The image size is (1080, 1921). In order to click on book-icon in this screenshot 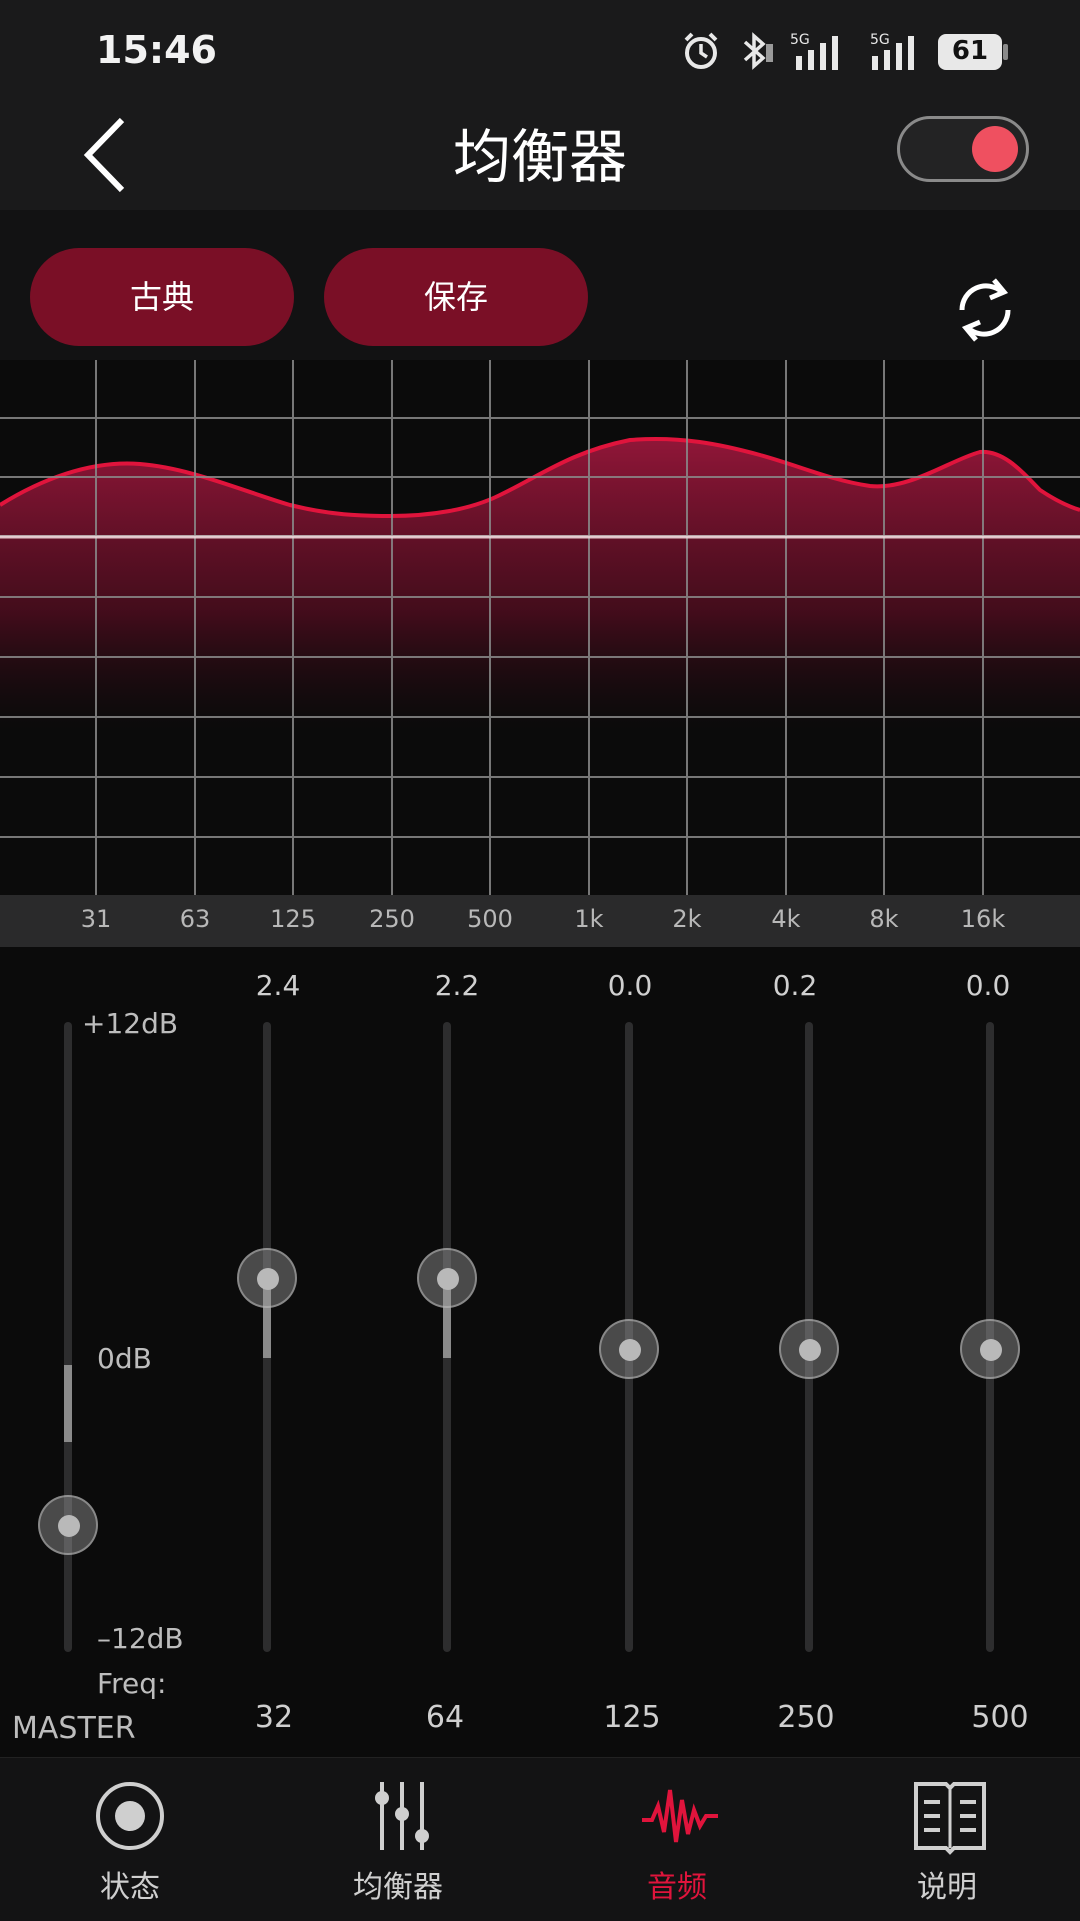, I will do `click(950, 1818)`.